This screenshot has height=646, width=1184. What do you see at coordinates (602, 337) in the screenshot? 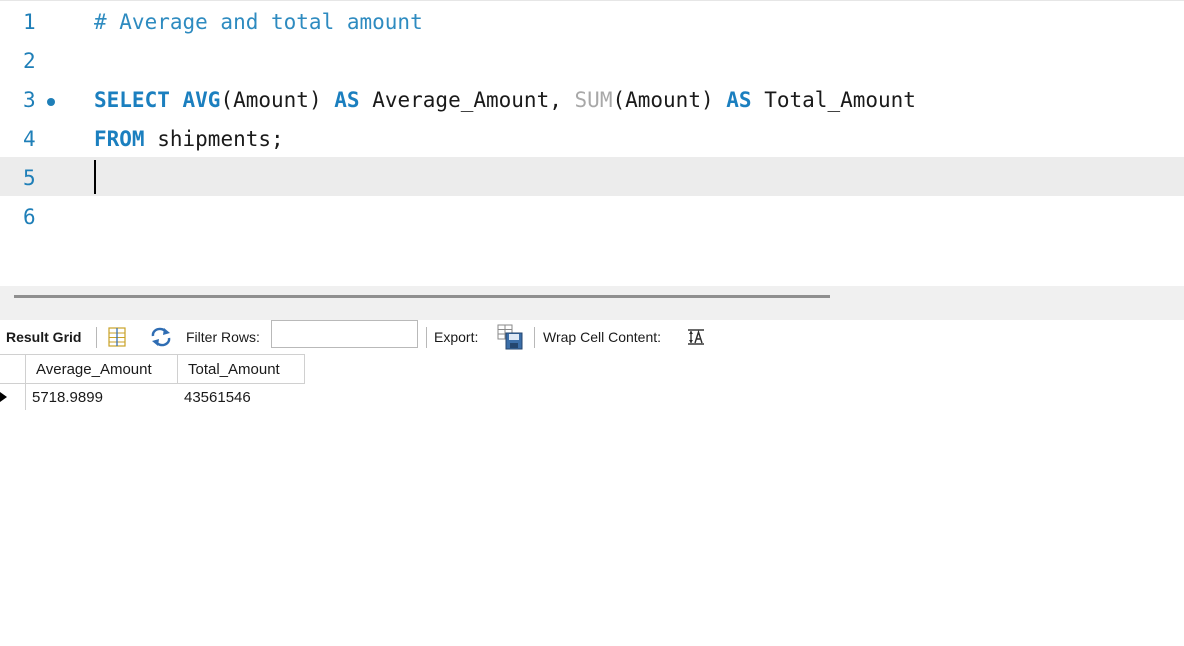
I see `wrap-cell-content-label: Wrap Cell Content:` at bounding box center [602, 337].